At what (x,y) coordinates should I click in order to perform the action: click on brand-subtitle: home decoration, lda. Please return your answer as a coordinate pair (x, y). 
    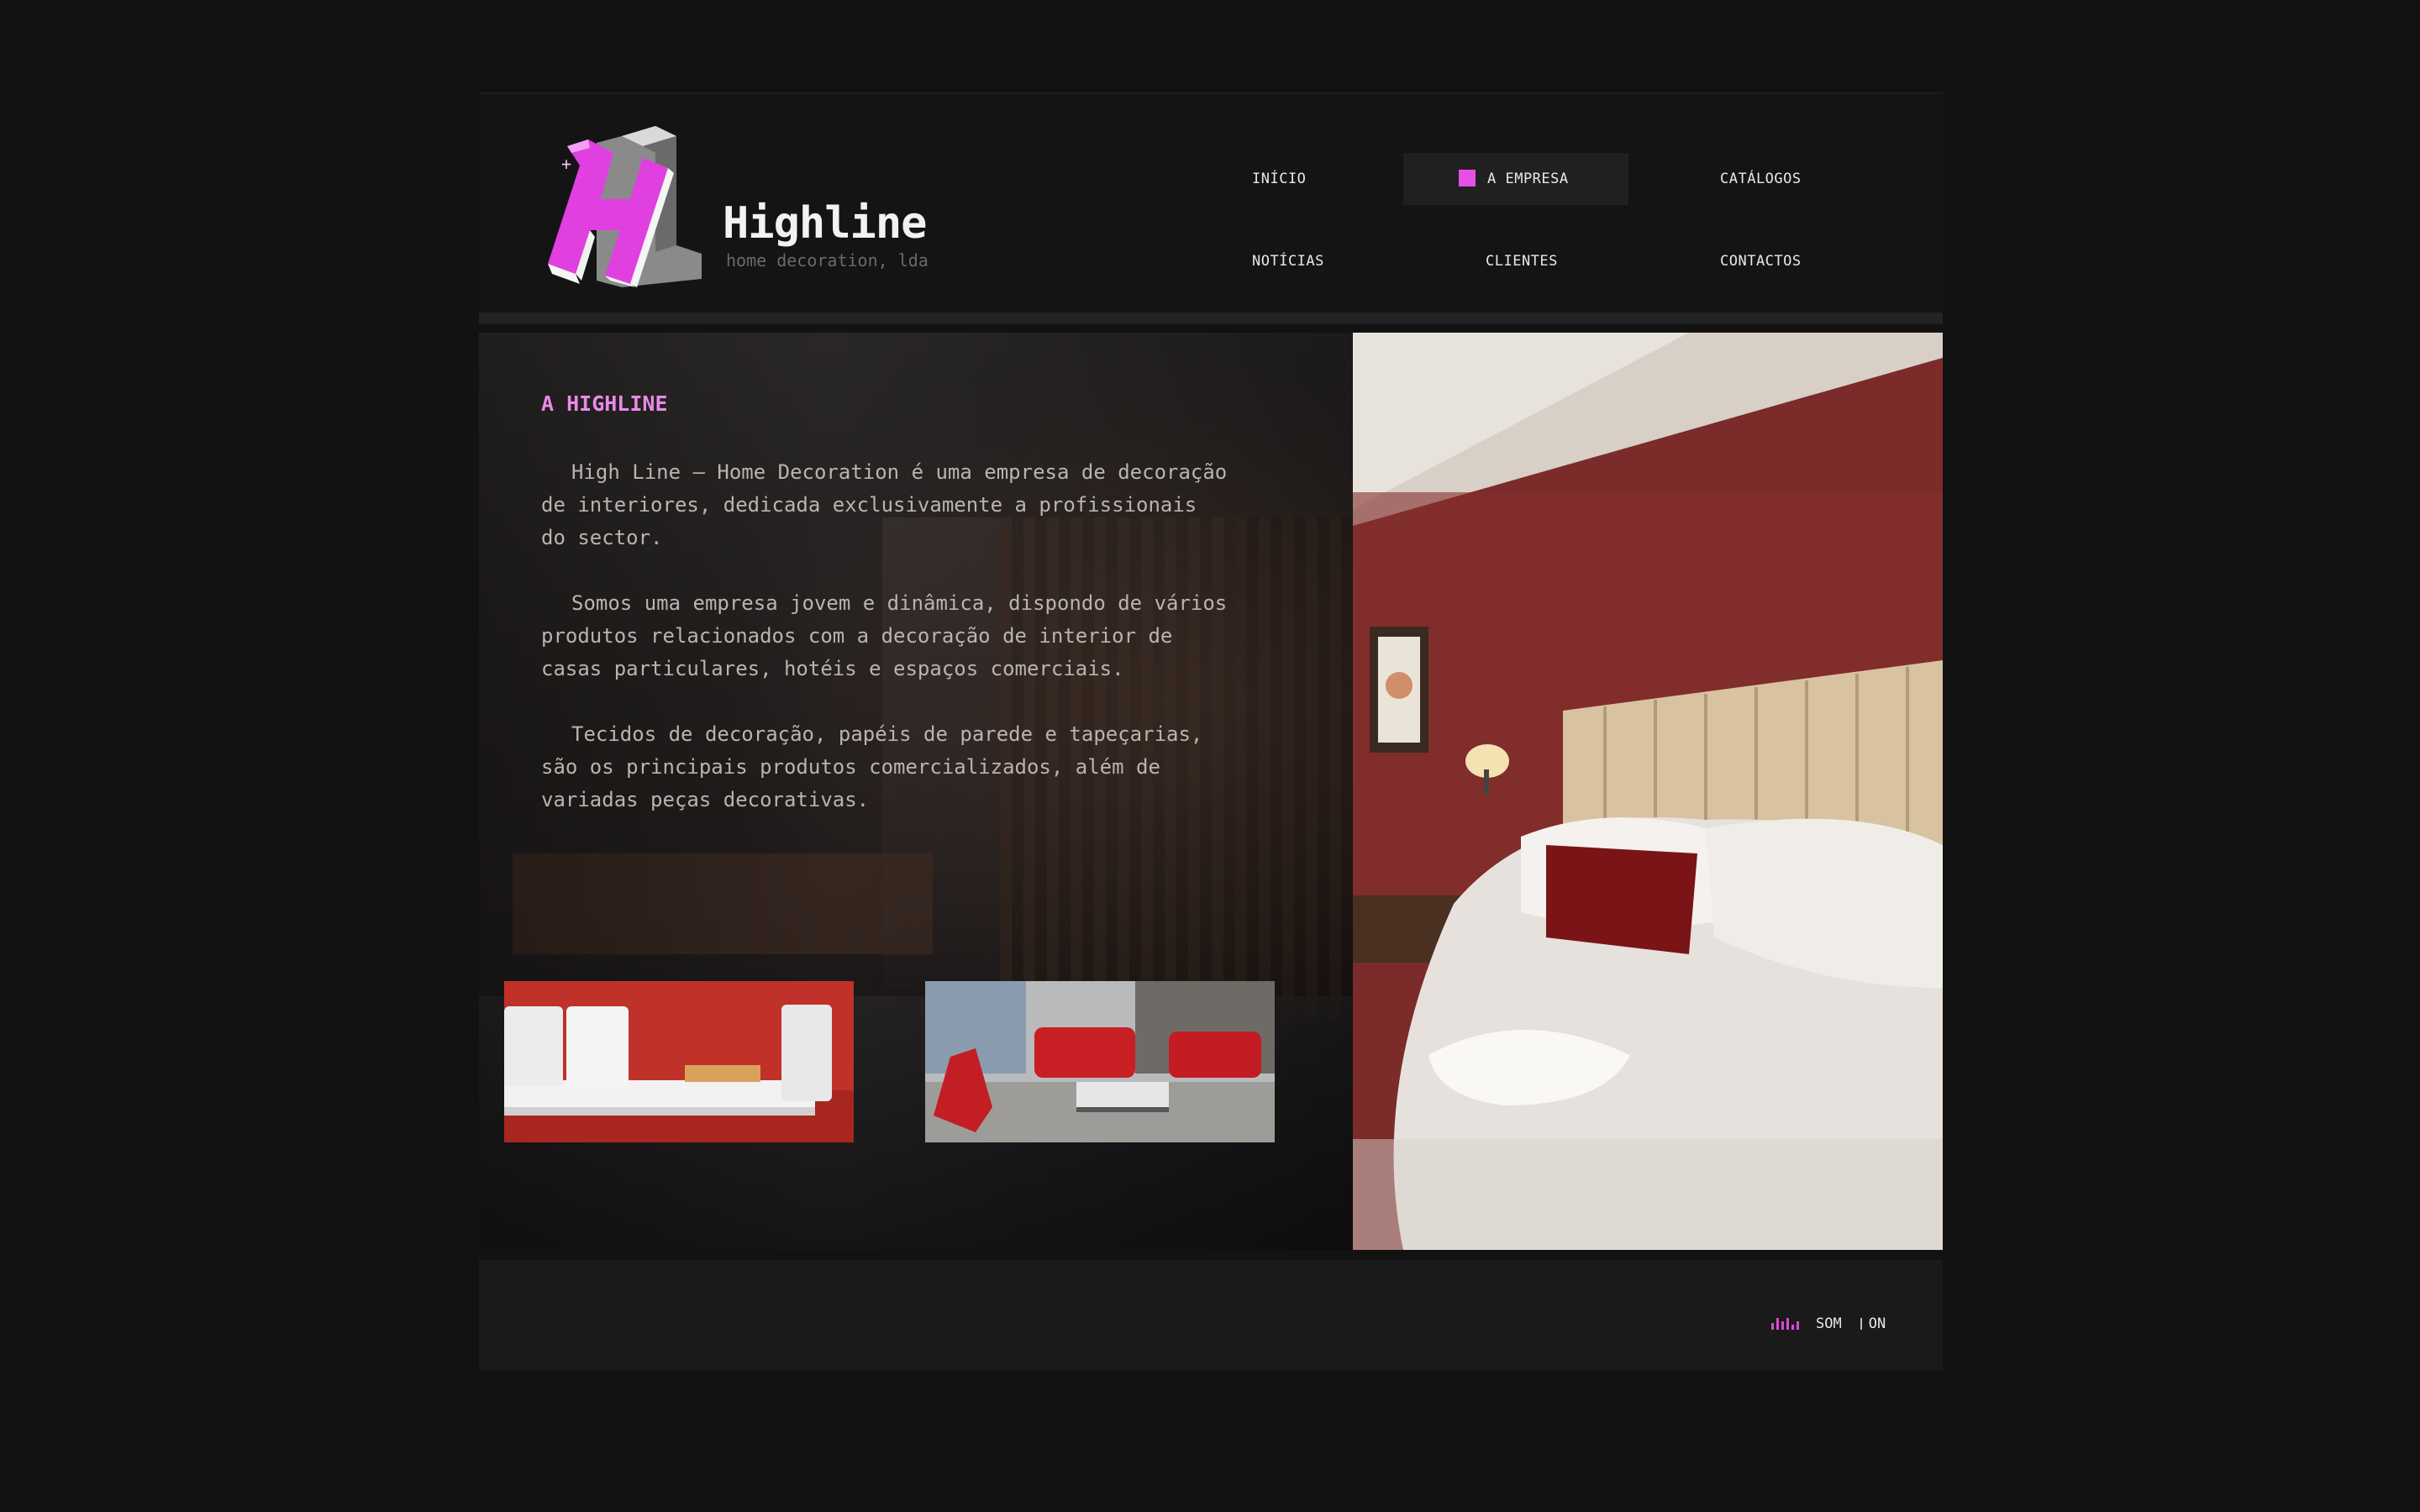
    Looking at the image, I should click on (827, 260).